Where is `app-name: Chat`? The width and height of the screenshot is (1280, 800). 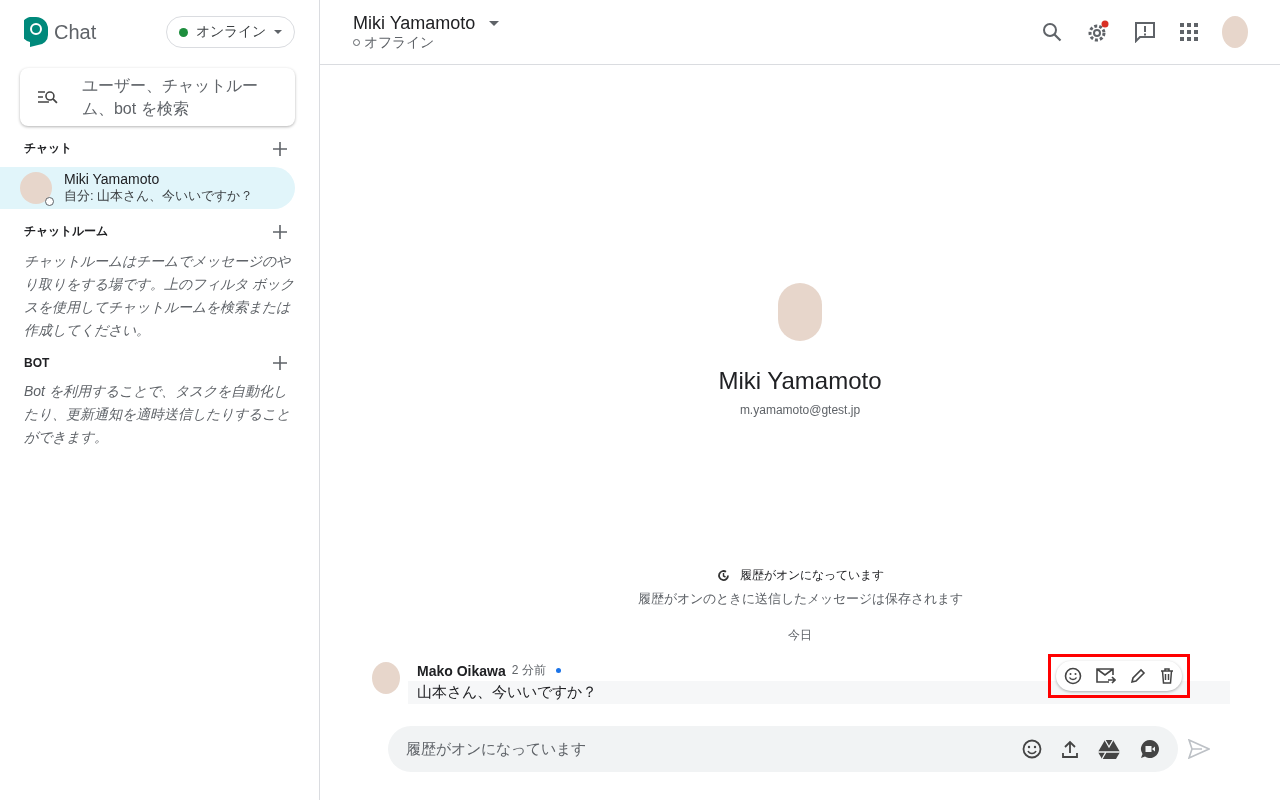
app-name: Chat is located at coordinates (75, 32).